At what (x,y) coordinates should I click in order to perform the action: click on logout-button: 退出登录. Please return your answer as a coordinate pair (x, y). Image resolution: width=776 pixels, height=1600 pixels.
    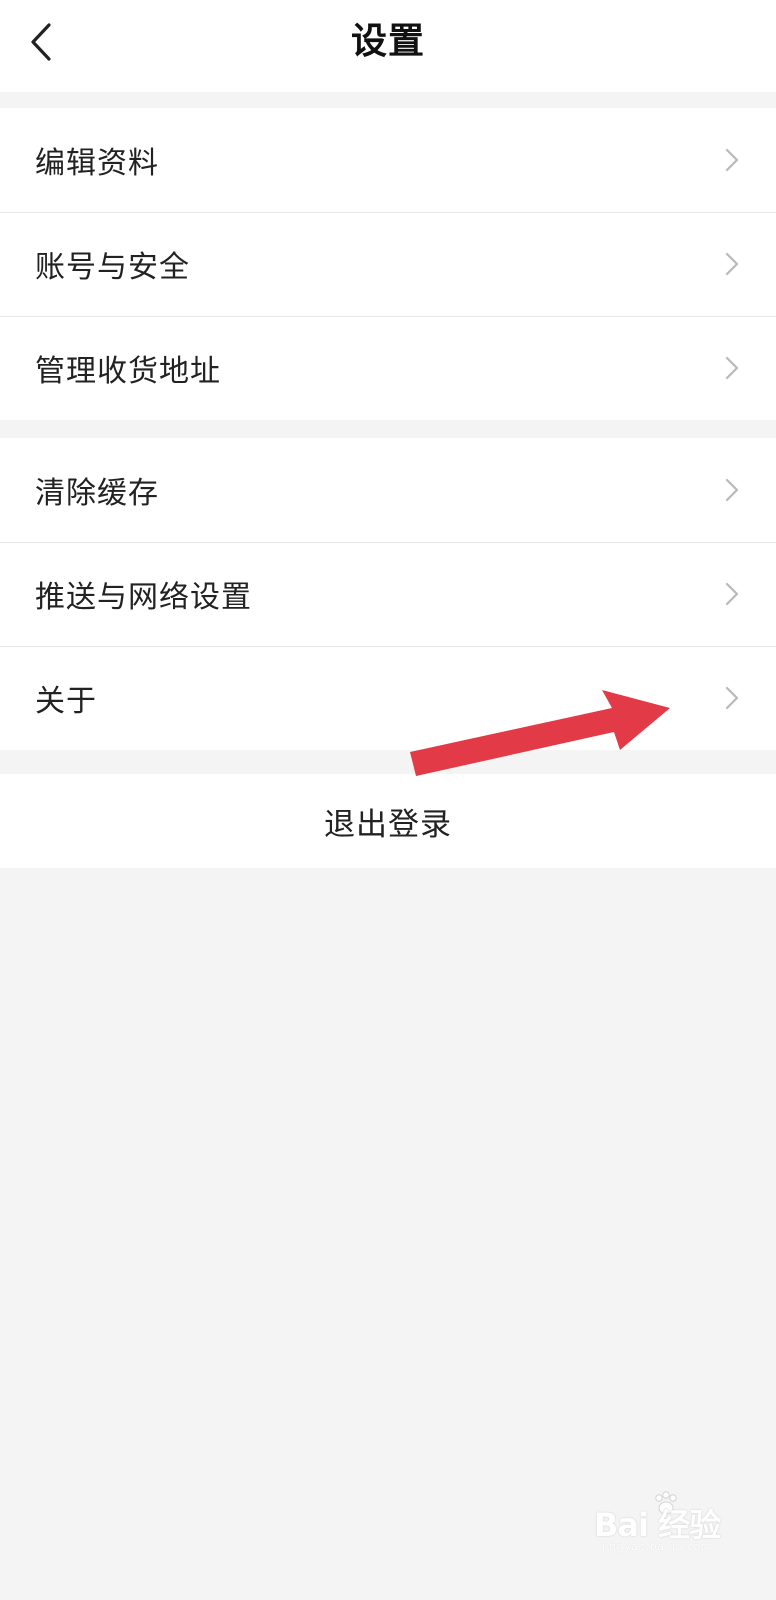
    Looking at the image, I should click on (388, 821).